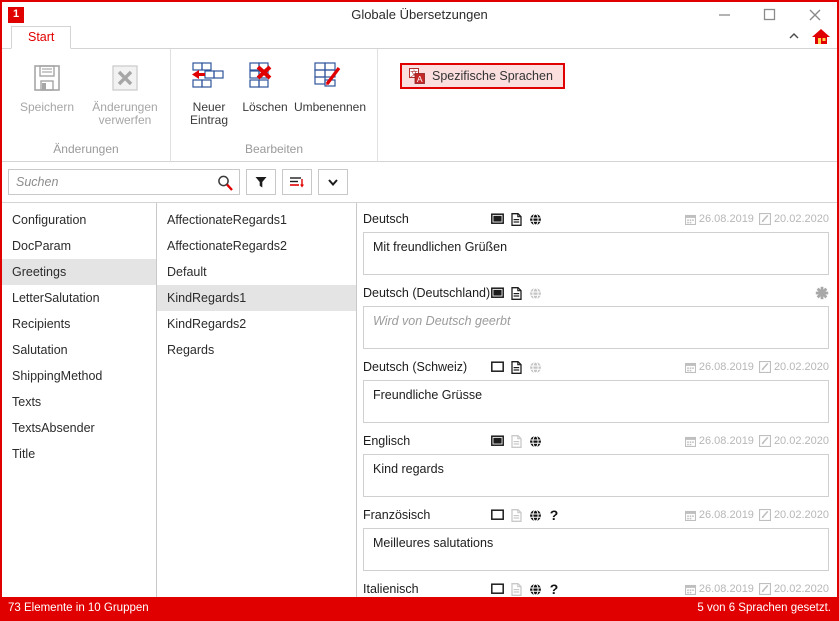 This screenshot has height=621, width=839. What do you see at coordinates (225, 183) in the screenshot?
I see `search-icon` at bounding box center [225, 183].